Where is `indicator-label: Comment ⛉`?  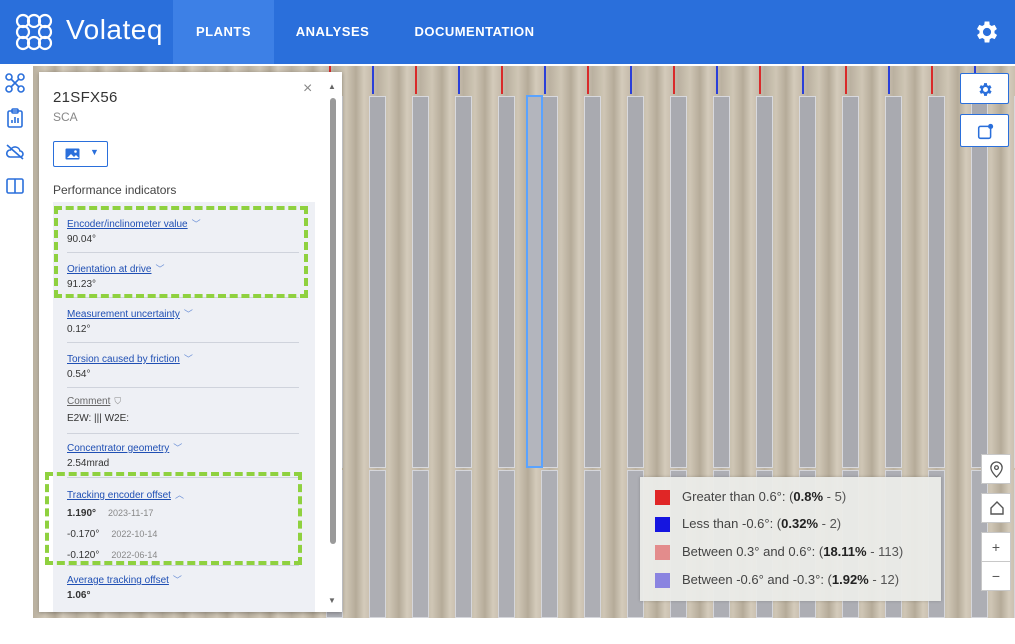 indicator-label: Comment ⛉ is located at coordinates (94, 401).